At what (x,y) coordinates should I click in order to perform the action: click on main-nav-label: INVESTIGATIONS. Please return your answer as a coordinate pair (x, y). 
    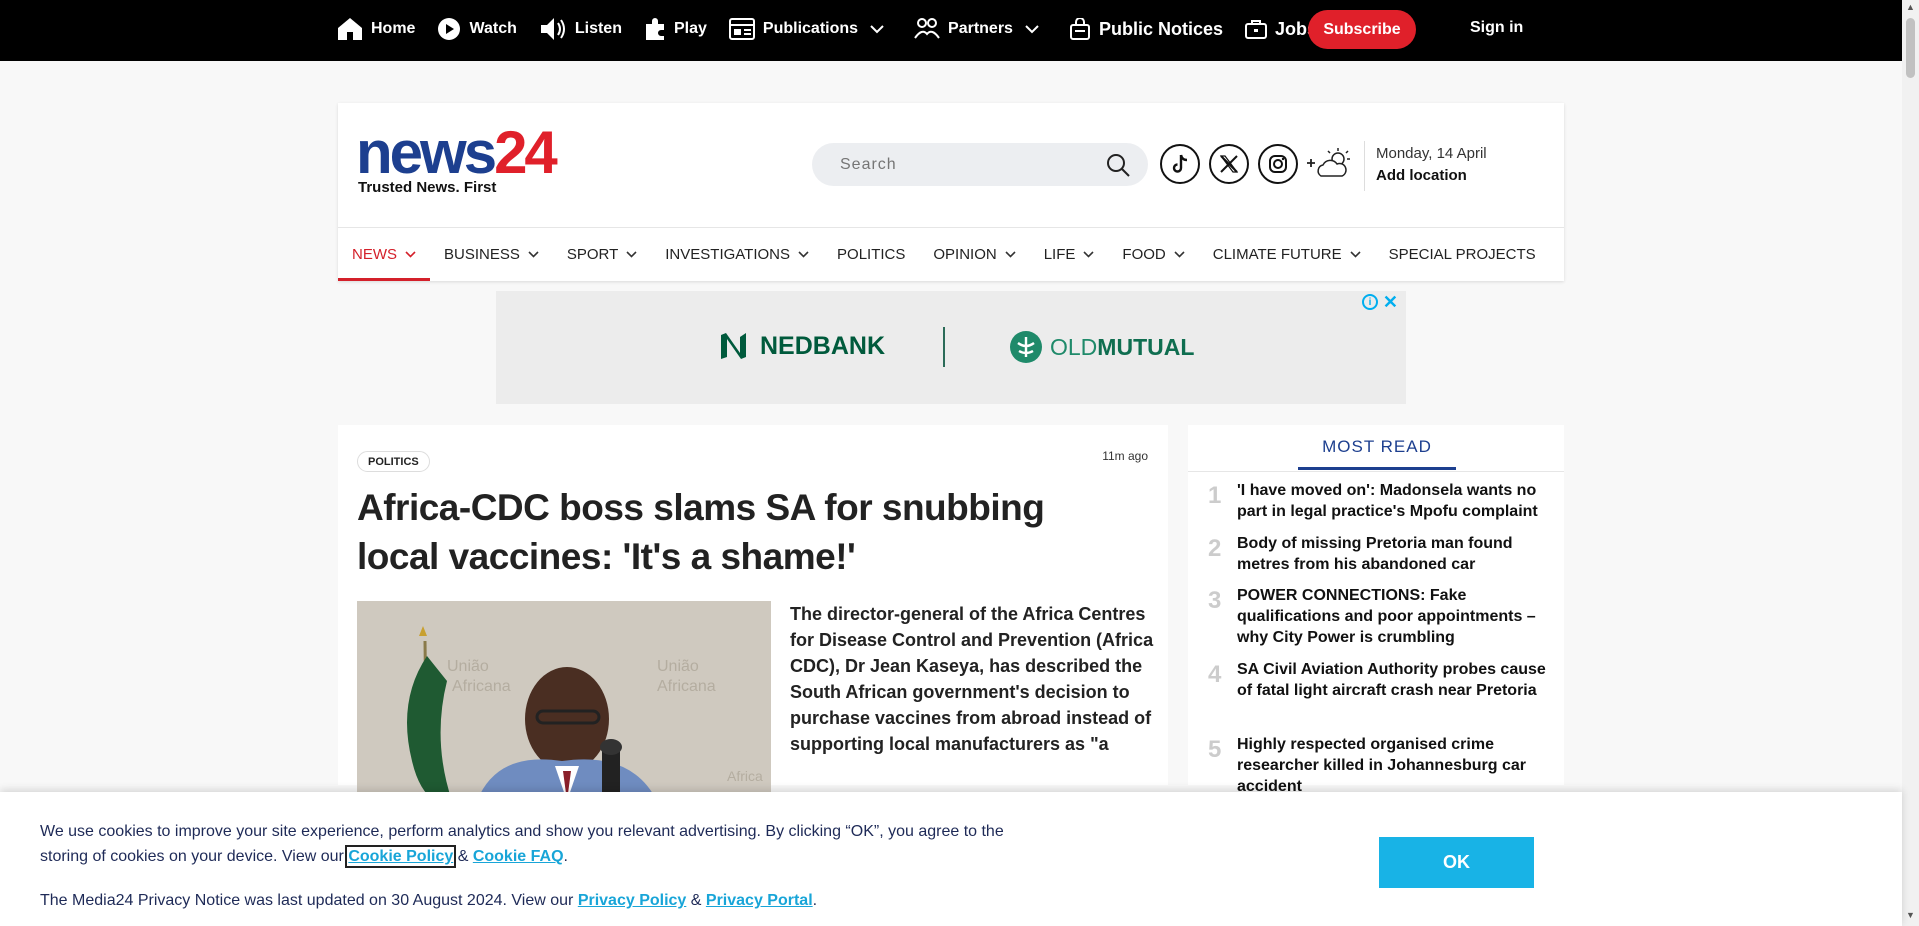
    Looking at the image, I should click on (728, 254).